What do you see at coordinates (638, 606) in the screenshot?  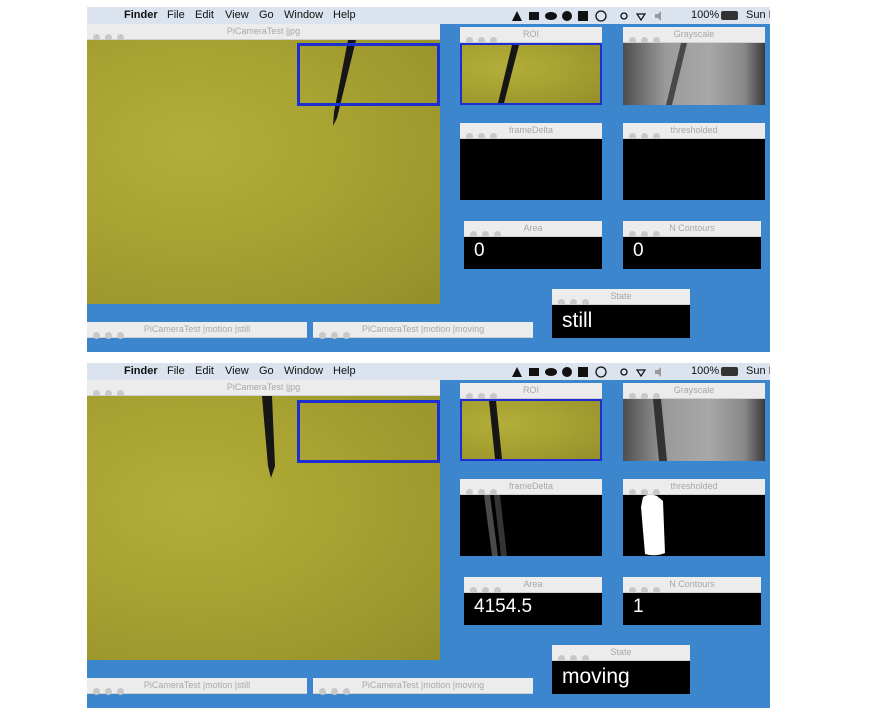 I see `contours-value: 1` at bounding box center [638, 606].